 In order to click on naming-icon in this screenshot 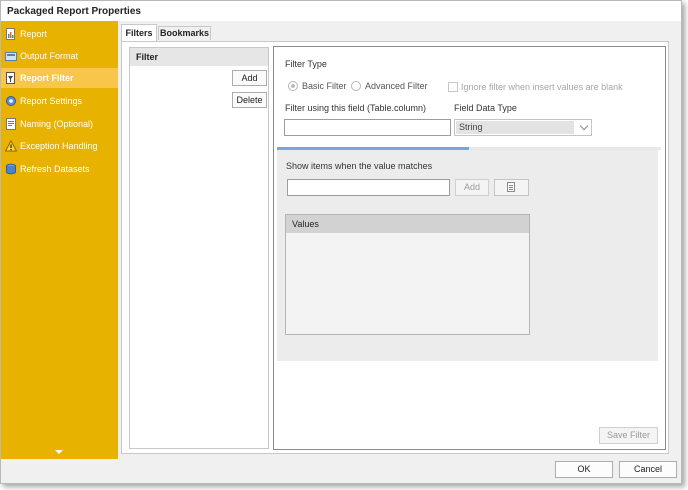, I will do `click(11, 124)`.